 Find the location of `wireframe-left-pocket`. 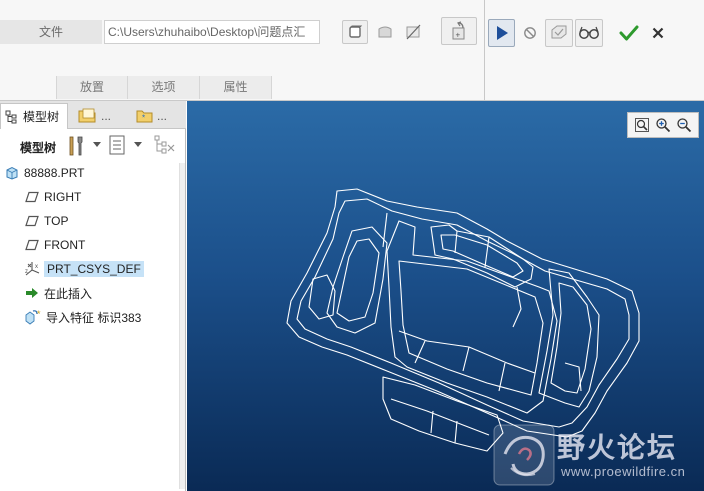

wireframe-left-pocket is located at coordinates (357, 280).